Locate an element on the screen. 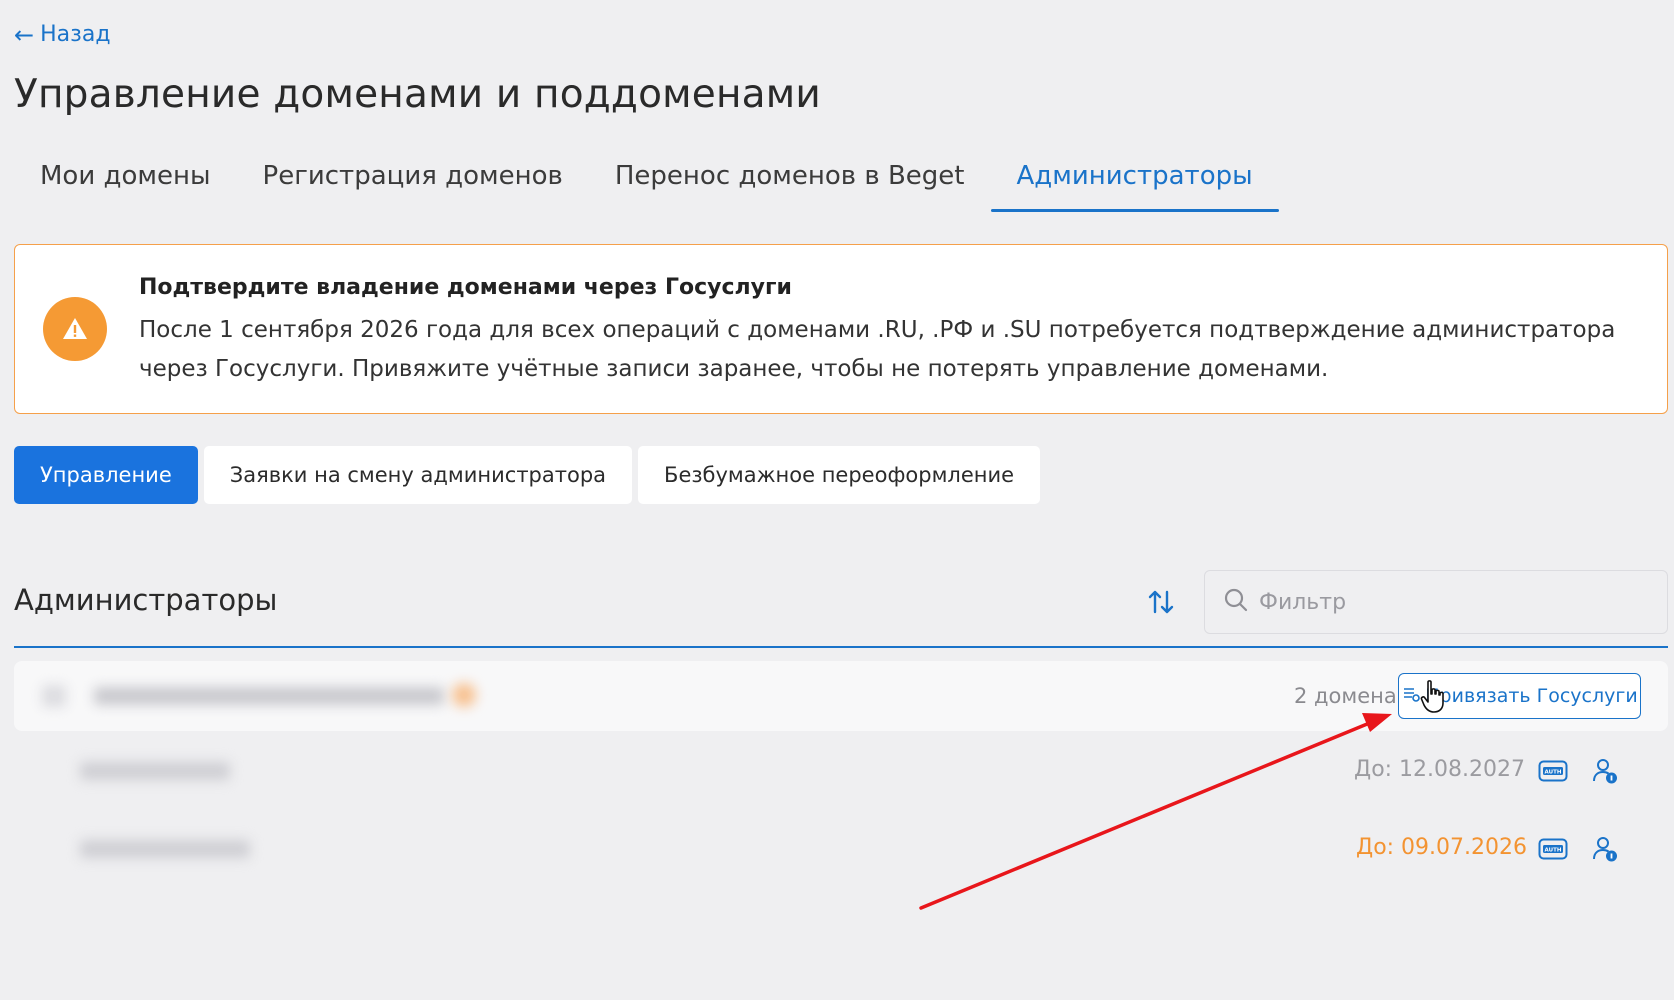 The image size is (1674, 1000). tab-domain-transfer: Перенос доменов в Beget is located at coordinates (790, 176).